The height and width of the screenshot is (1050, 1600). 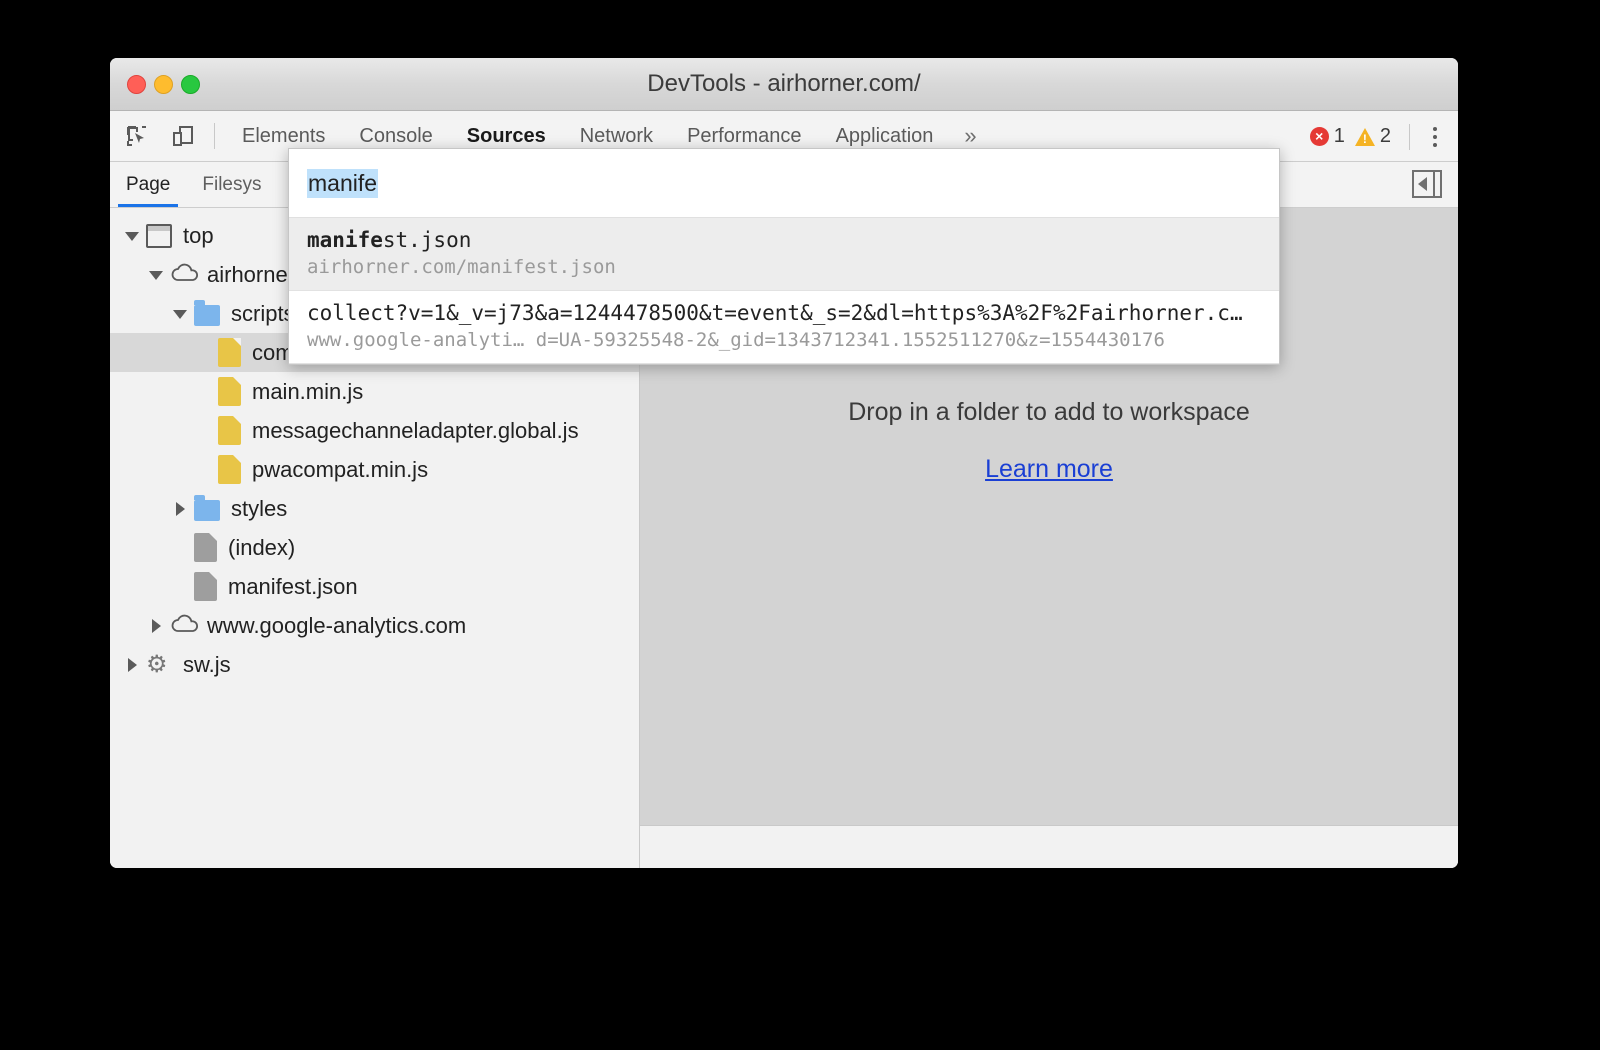 I want to click on tree-item-label: messagechanneladapter.global.js, so click(x=415, y=430).